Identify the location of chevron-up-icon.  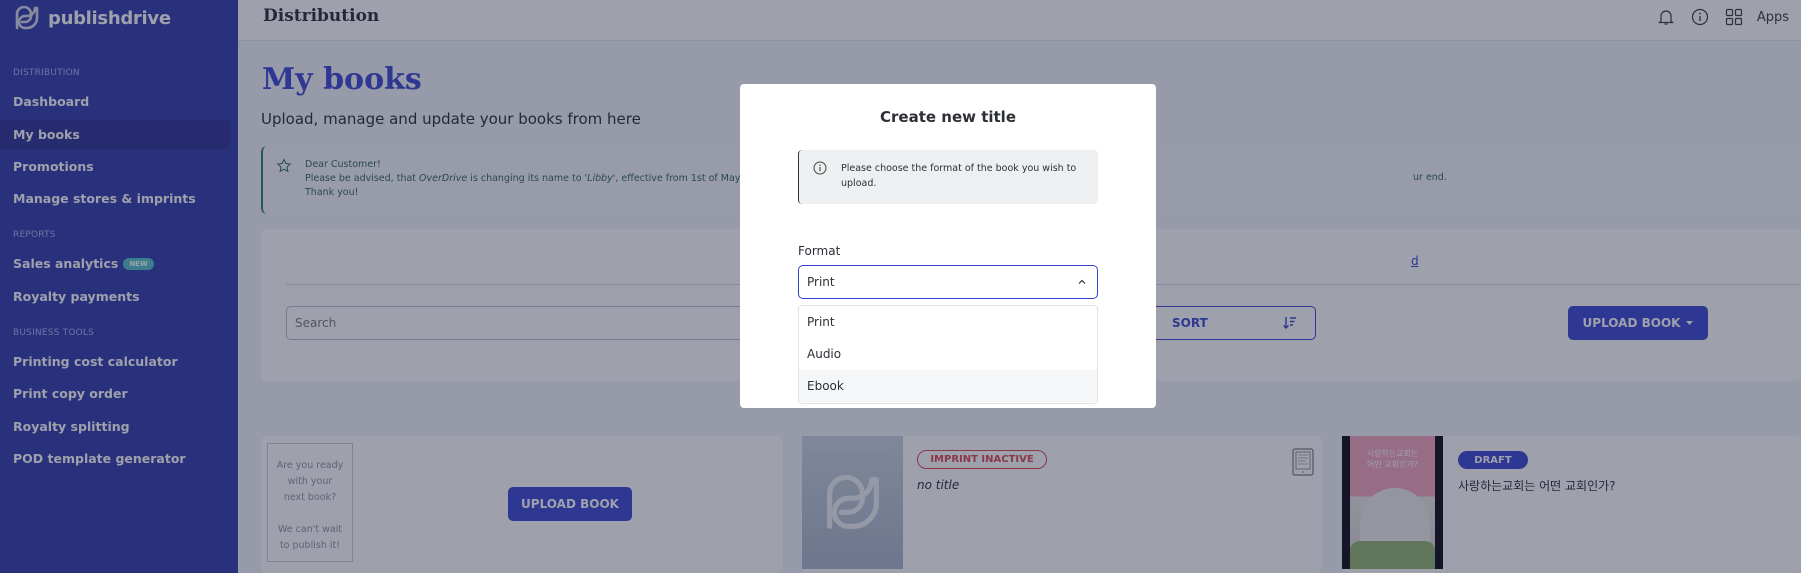
(1082, 281).